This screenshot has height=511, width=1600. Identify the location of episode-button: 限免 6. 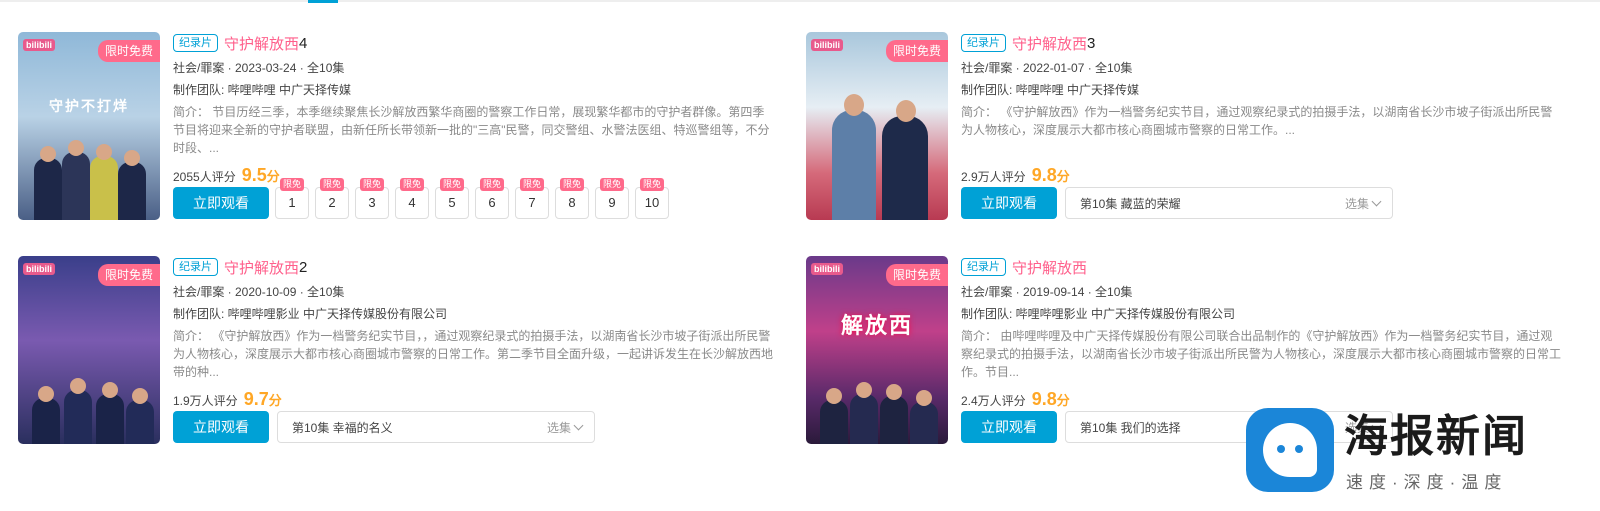
(492, 198).